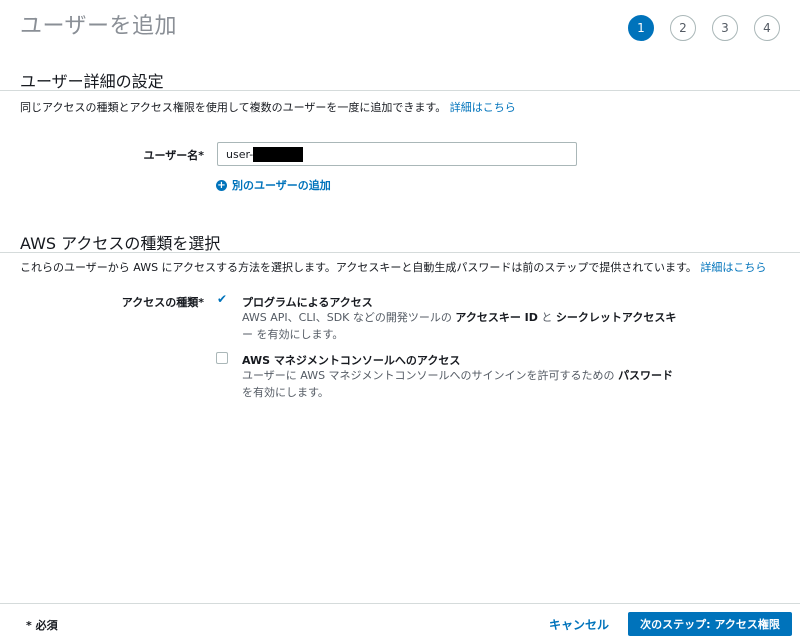  I want to click on access-type-label: アクセスの種類*, so click(162, 302).